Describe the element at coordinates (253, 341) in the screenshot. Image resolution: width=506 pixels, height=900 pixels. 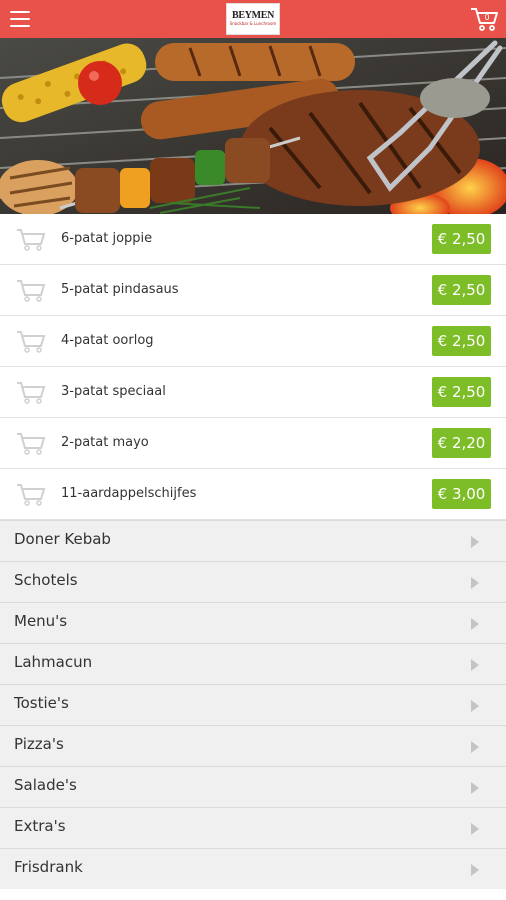
I see `product-row: 4-patat oorlog € 2,50` at that location.